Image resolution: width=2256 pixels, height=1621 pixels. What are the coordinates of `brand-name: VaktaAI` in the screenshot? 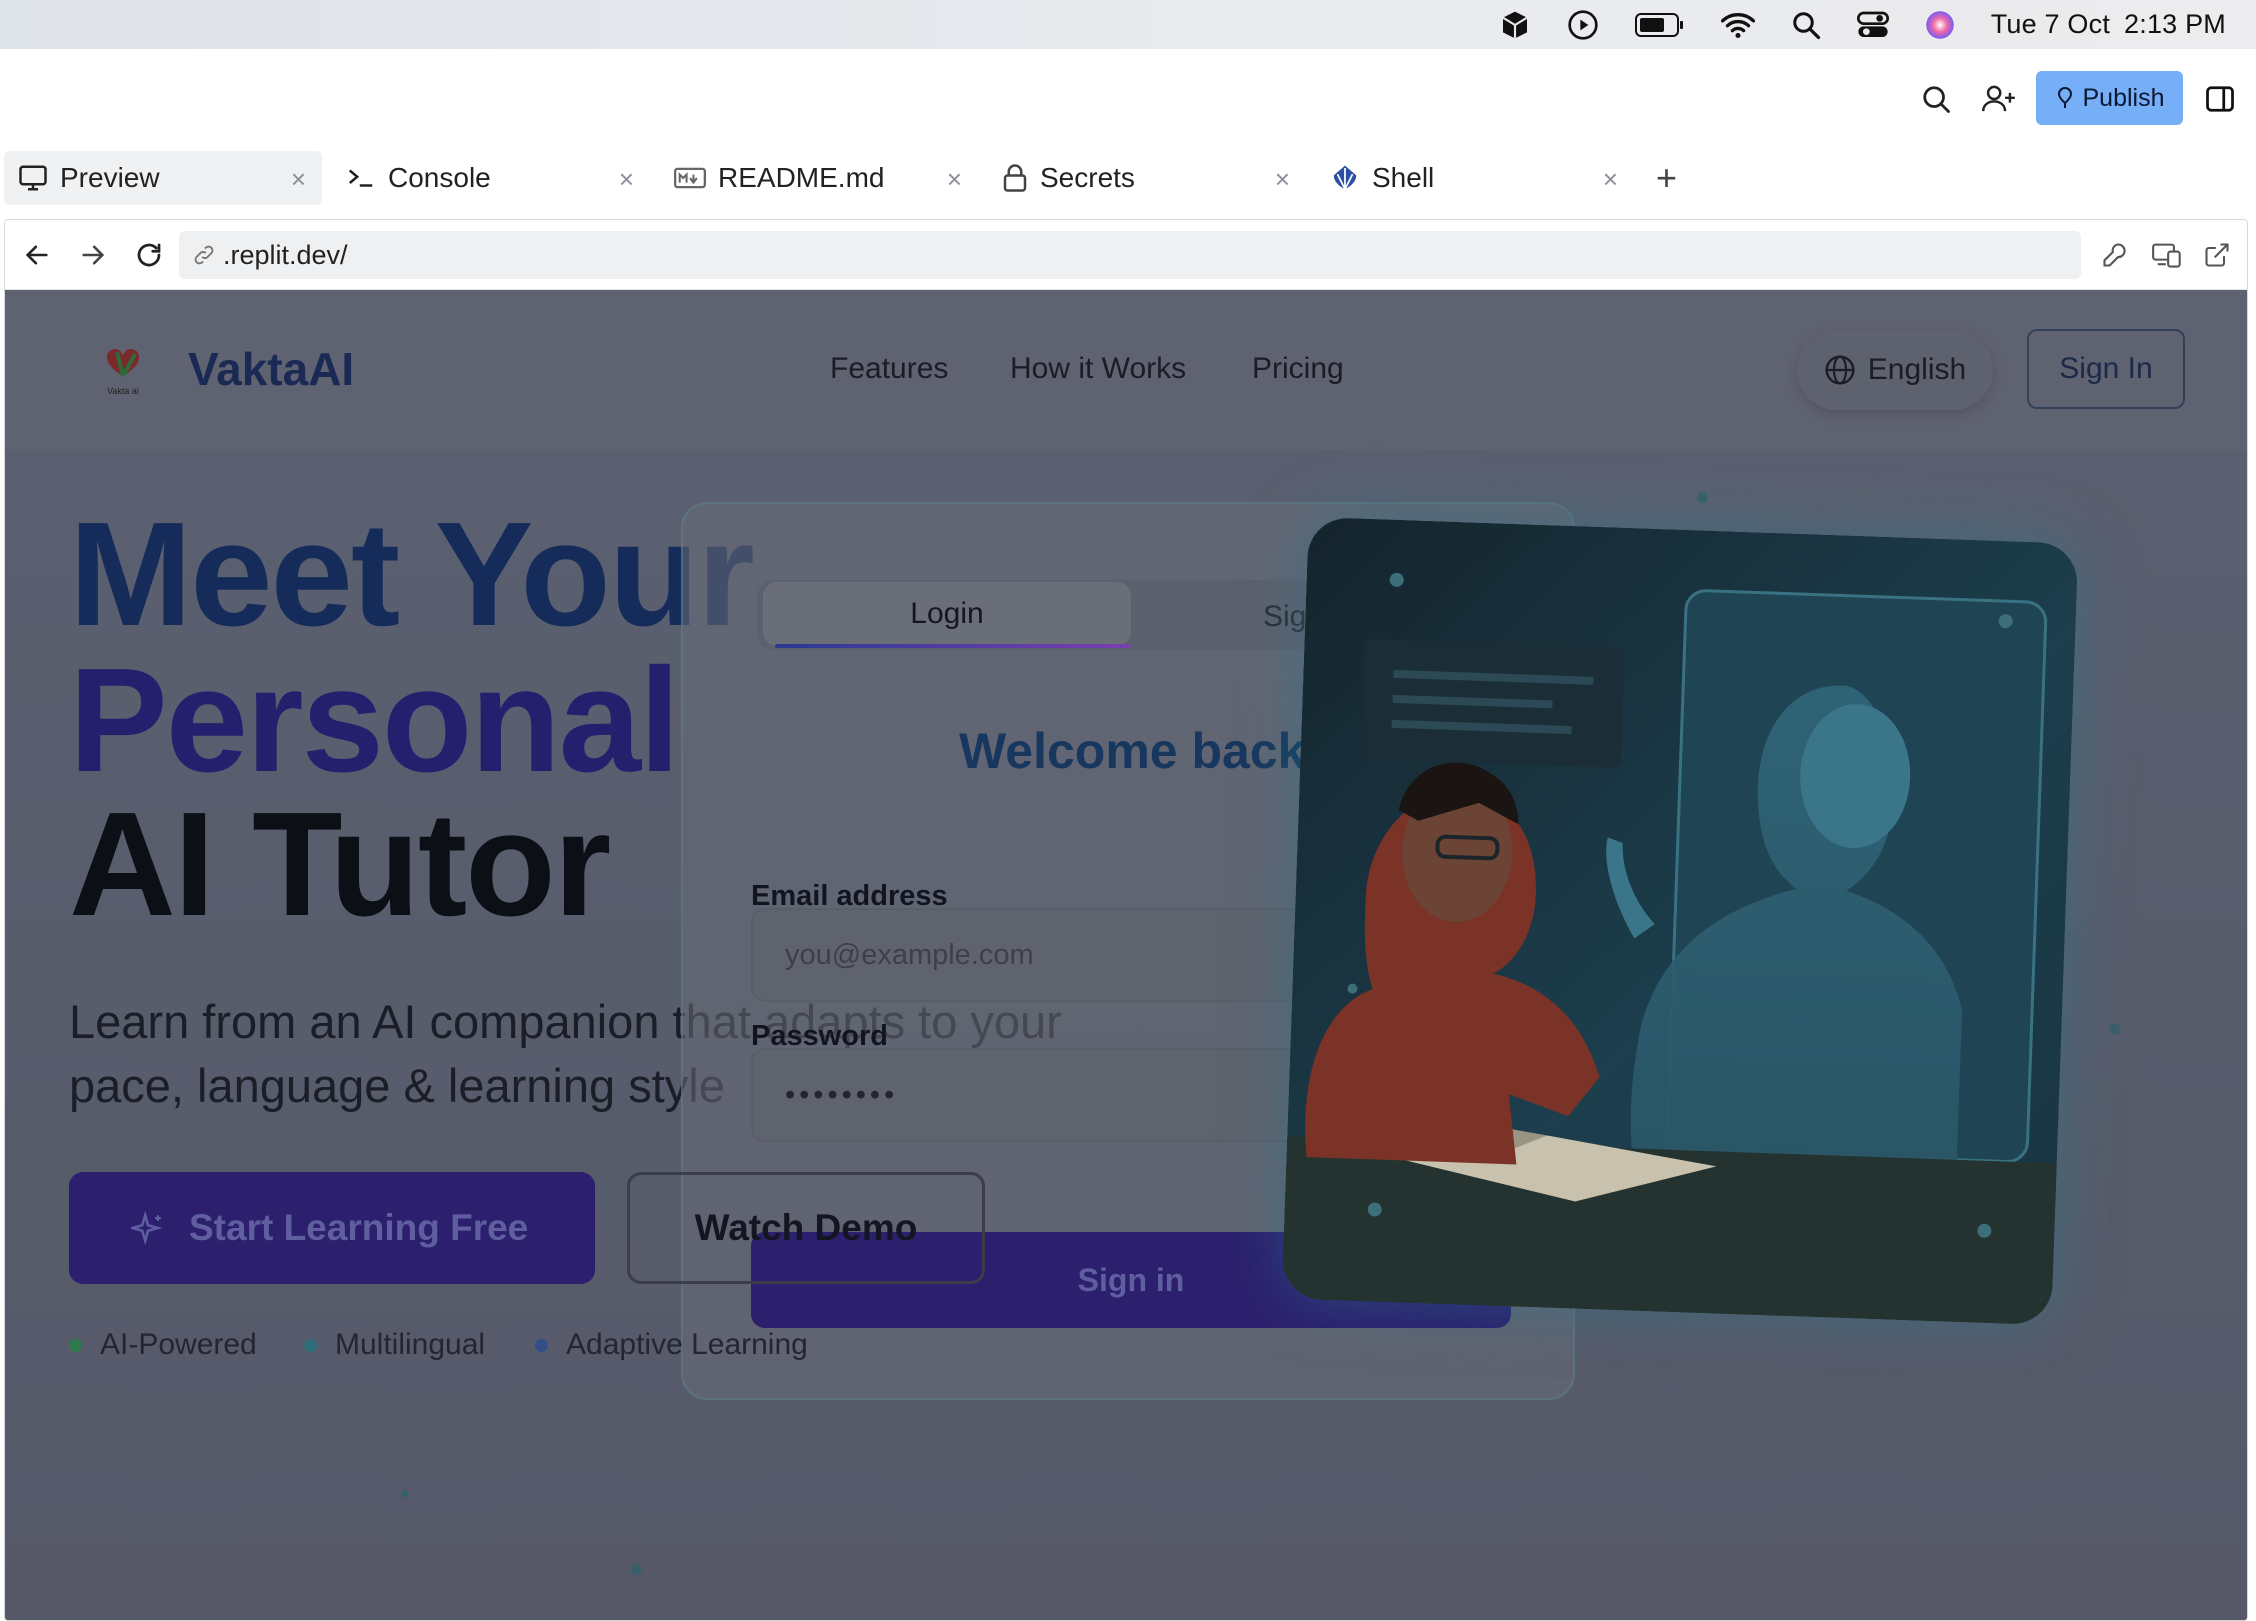 It's located at (271, 369).